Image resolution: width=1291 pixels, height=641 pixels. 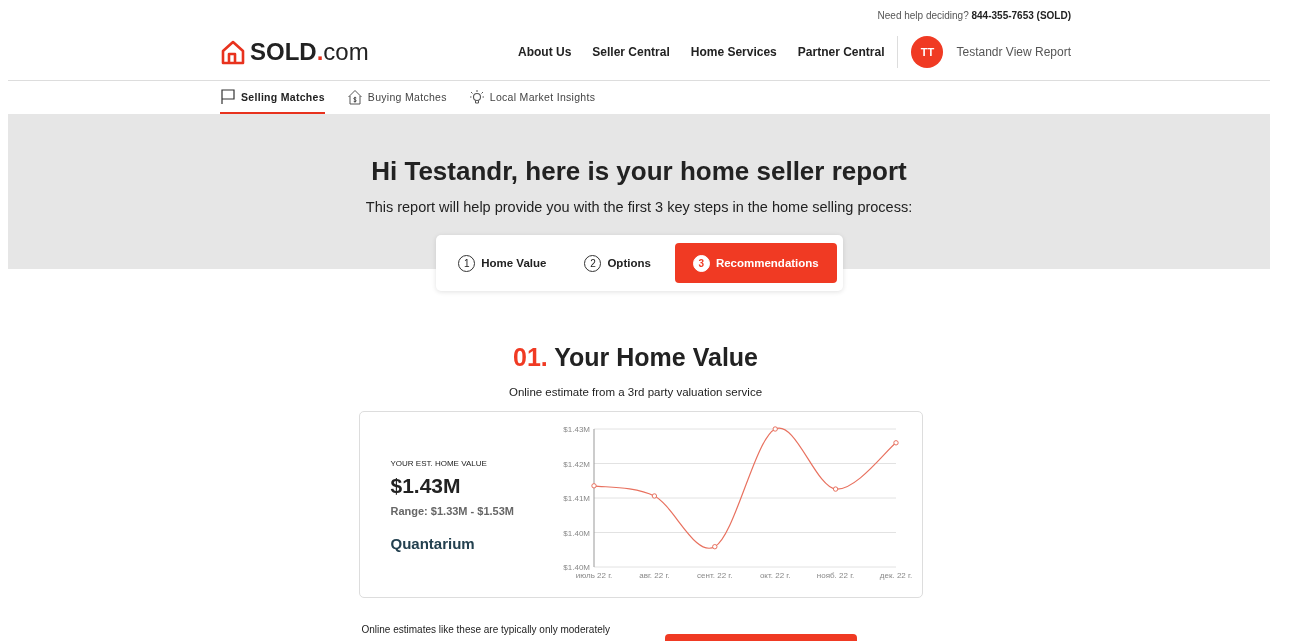 What do you see at coordinates (426, 486) in the screenshot?
I see `estimate-value: $1.43M` at bounding box center [426, 486].